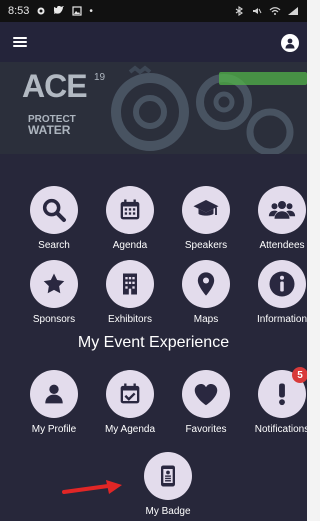 The image size is (320, 521). I want to click on tile-agenda: Agenda, so click(130, 224).